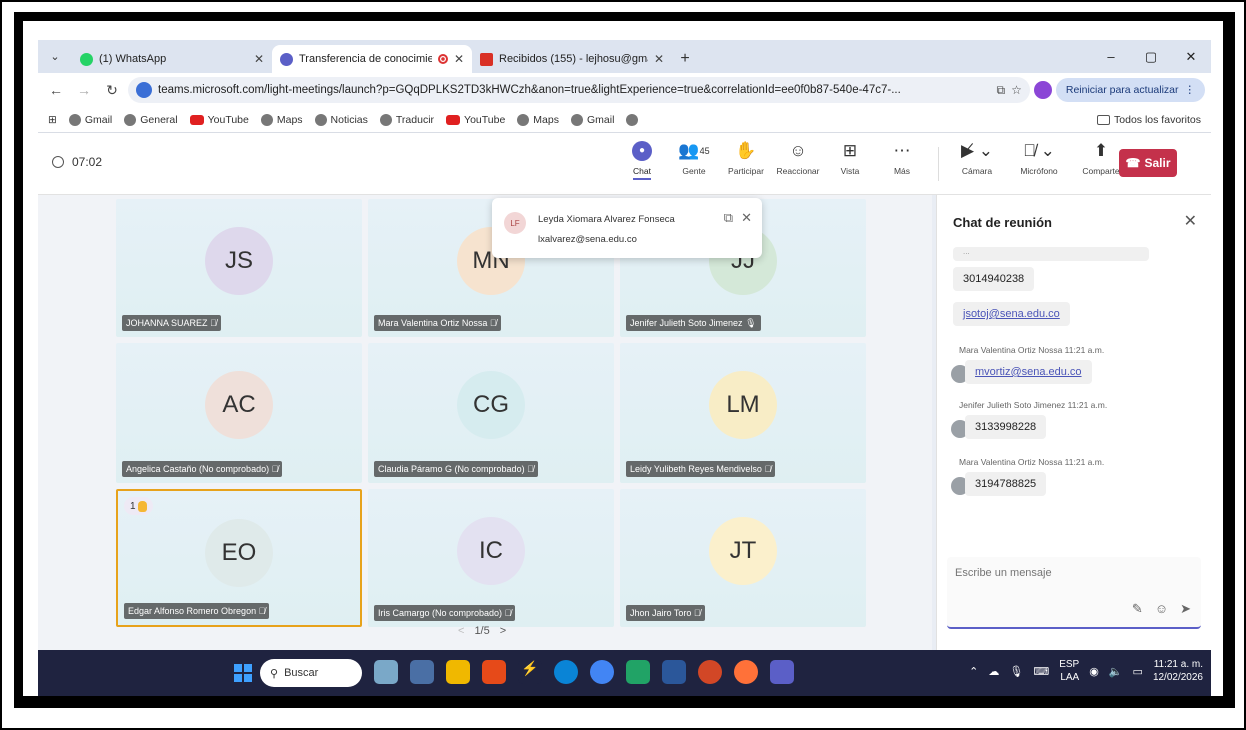 The image size is (1246, 730). What do you see at coordinates (638, 672) in the screenshot?
I see `excel-icon` at bounding box center [638, 672].